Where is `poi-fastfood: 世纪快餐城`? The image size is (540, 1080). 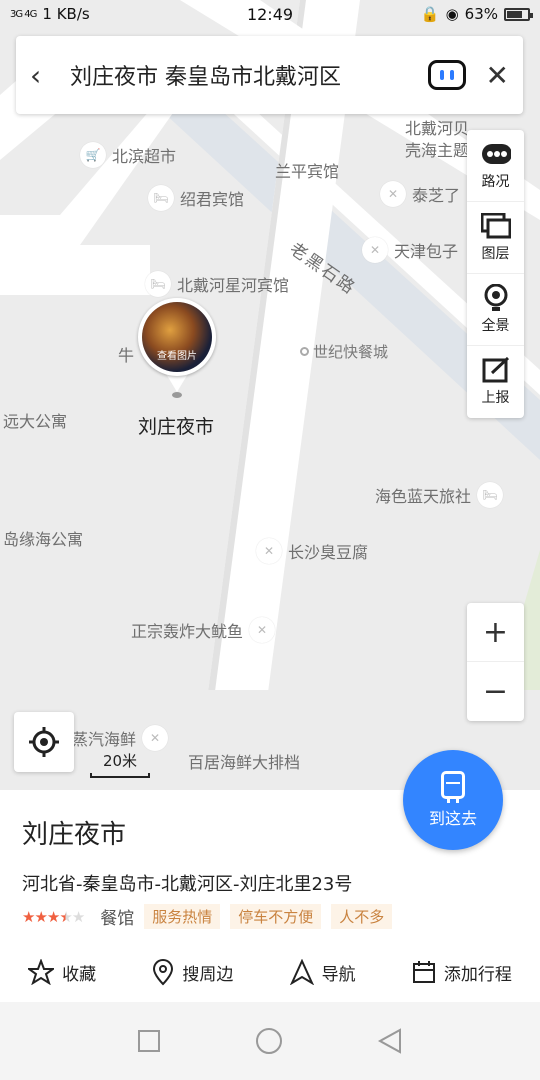
poi-fastfood: 世纪快餐城 is located at coordinates (344, 351).